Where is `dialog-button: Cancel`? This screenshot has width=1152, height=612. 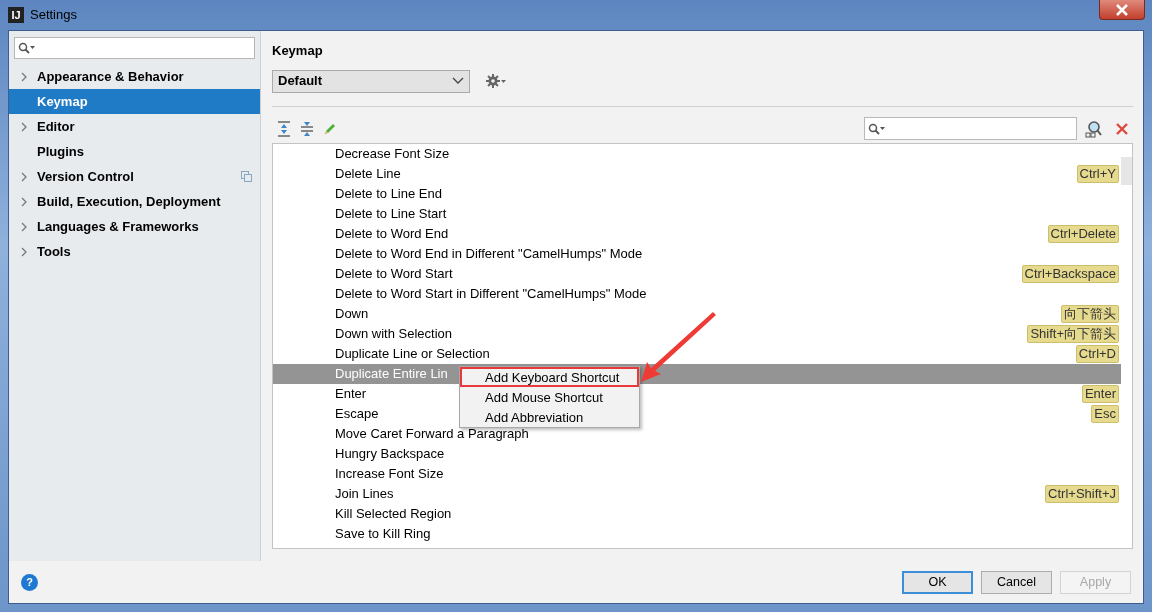
dialog-button: Cancel is located at coordinates (1016, 582).